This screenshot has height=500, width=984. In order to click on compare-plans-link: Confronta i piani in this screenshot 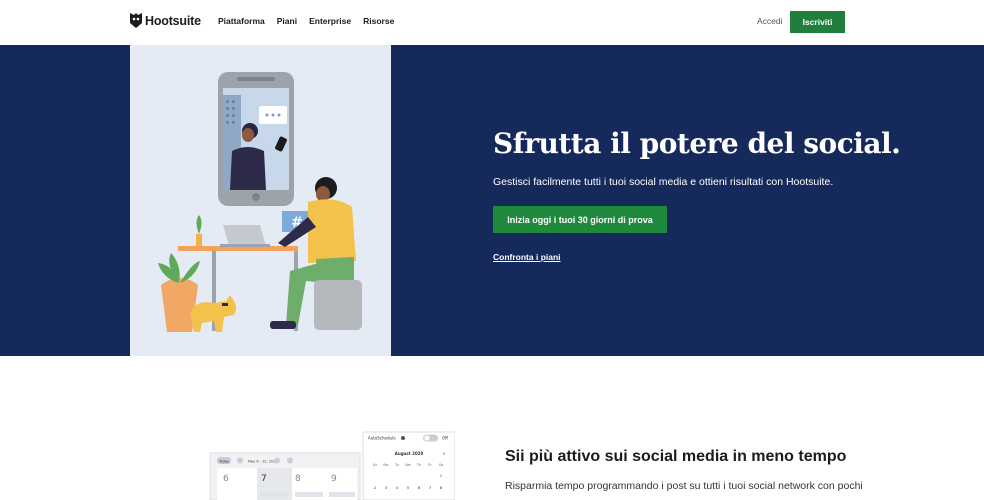, I will do `click(527, 257)`.